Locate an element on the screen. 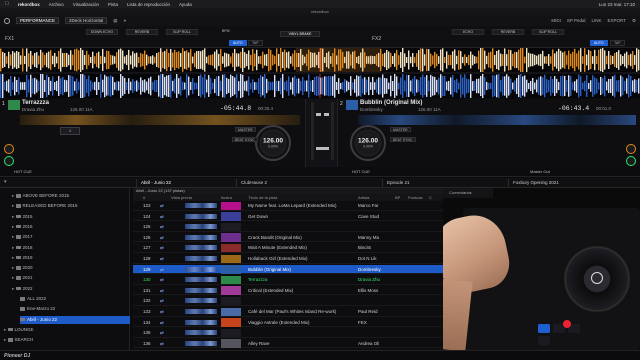  deck-b-sync-button: BEAT SYNC is located at coordinates (403, 139).